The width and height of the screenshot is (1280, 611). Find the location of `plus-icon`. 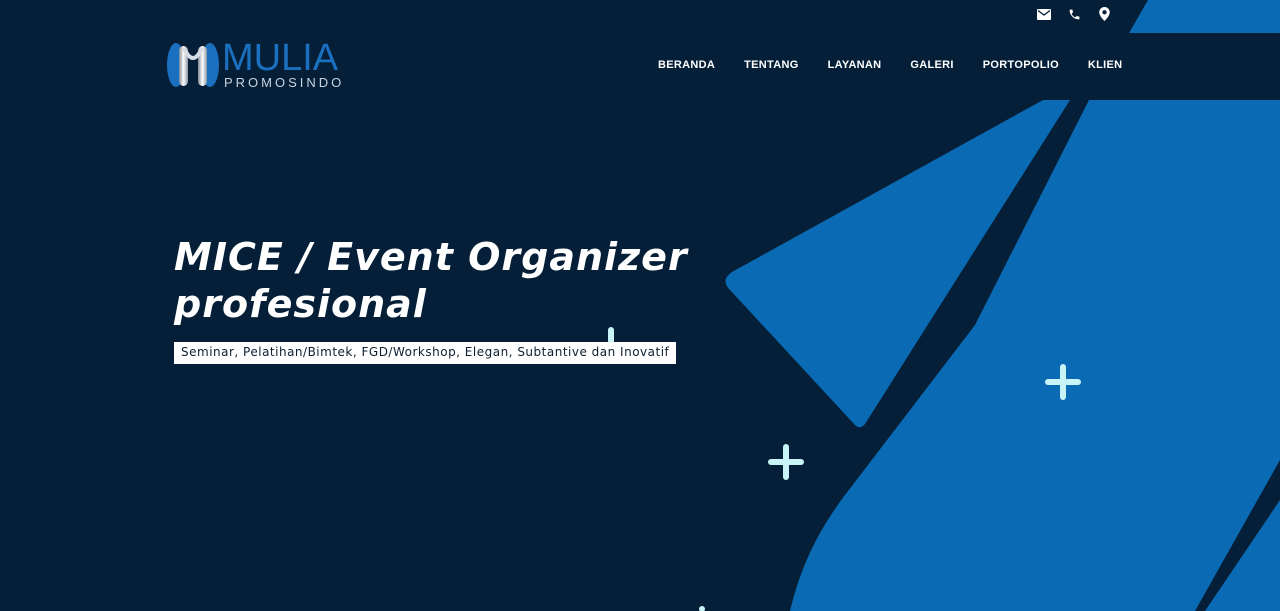

plus-icon is located at coordinates (786, 462).